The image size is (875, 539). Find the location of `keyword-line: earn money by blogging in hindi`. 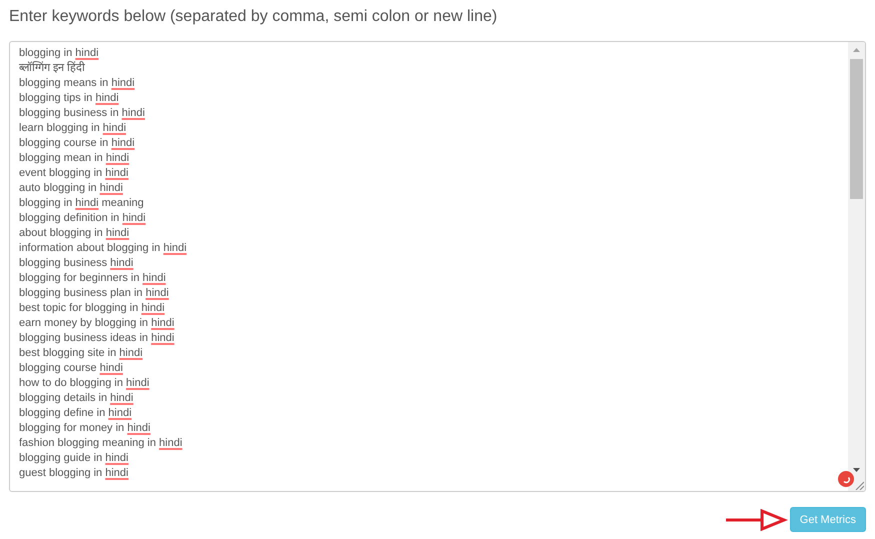

keyword-line: earn money by blogging in hindi is located at coordinates (96, 323).